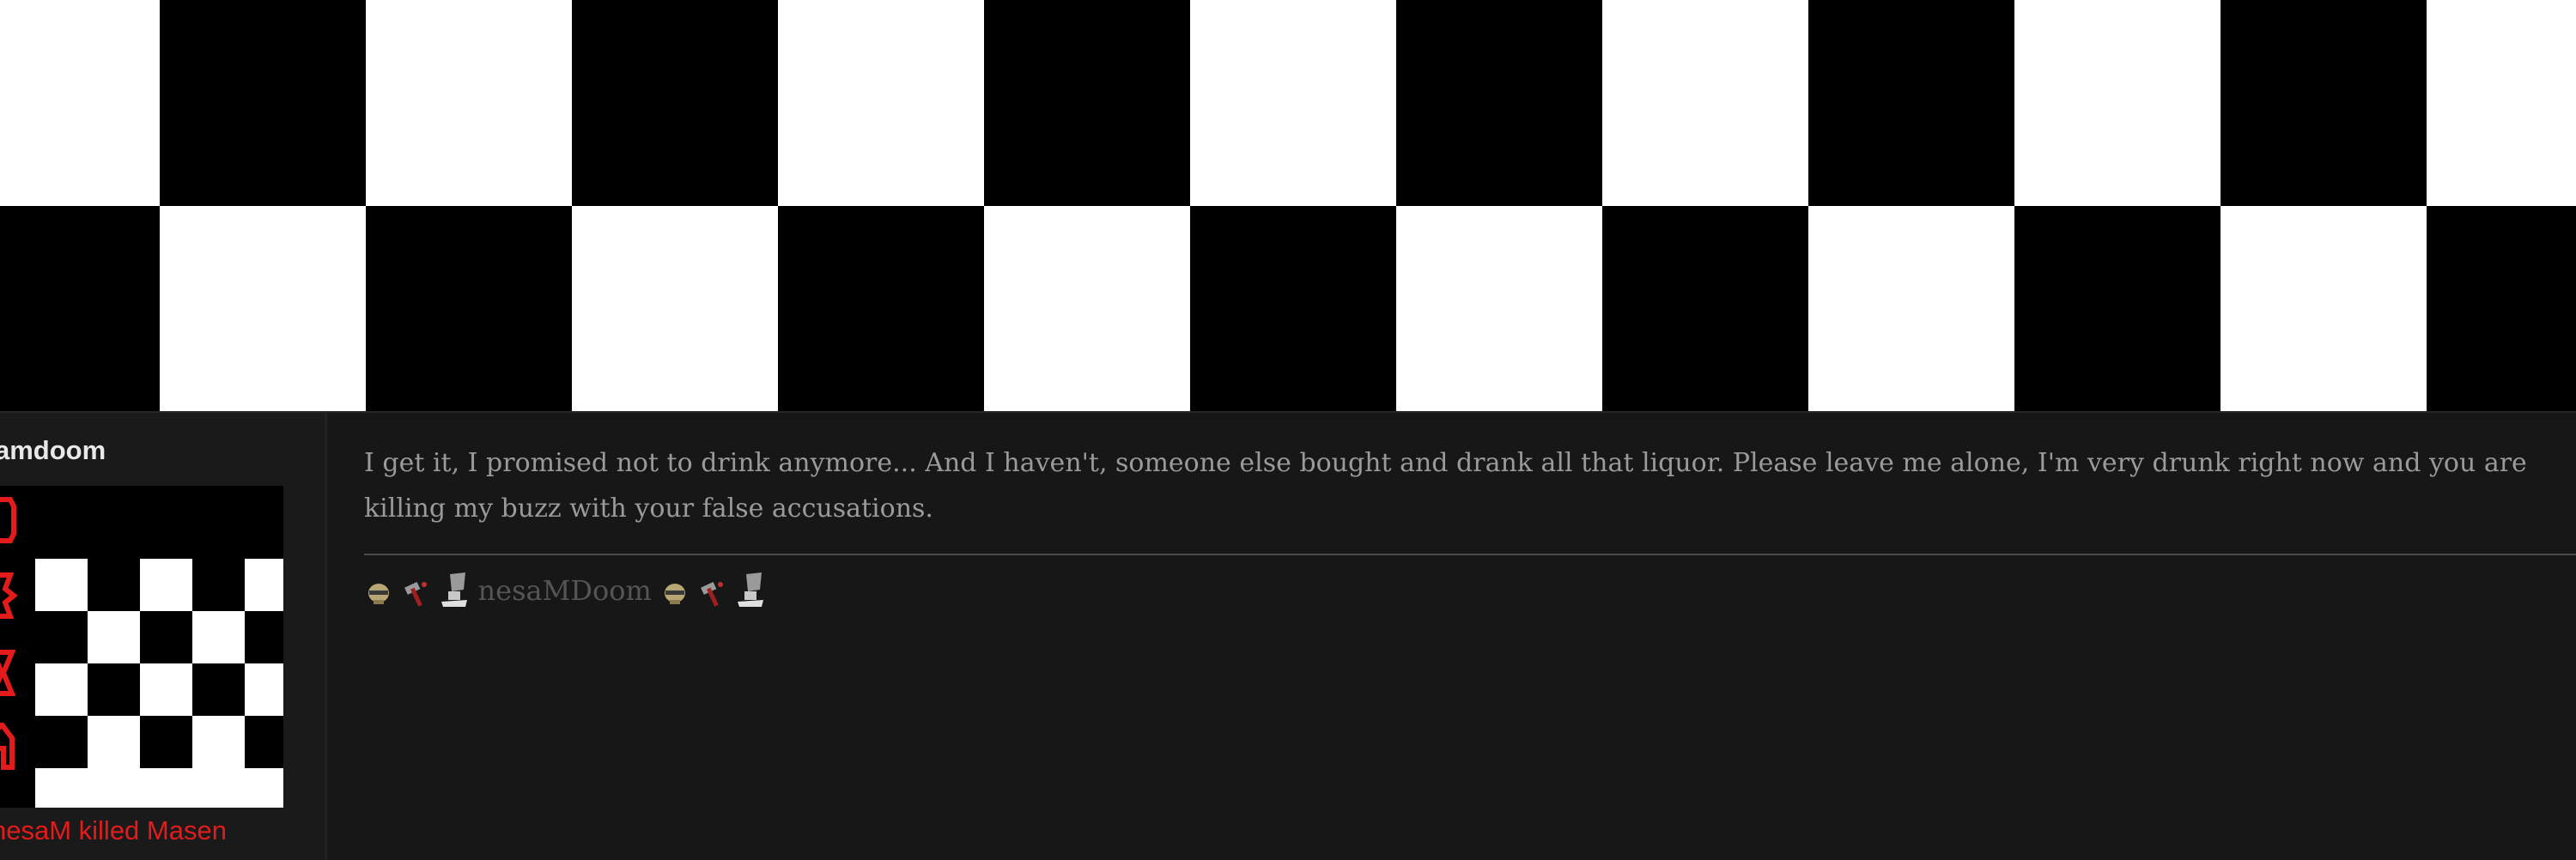 Image resolution: width=2576 pixels, height=860 pixels. Describe the element at coordinates (53, 450) in the screenshot. I see `author-username: amdoom` at that location.